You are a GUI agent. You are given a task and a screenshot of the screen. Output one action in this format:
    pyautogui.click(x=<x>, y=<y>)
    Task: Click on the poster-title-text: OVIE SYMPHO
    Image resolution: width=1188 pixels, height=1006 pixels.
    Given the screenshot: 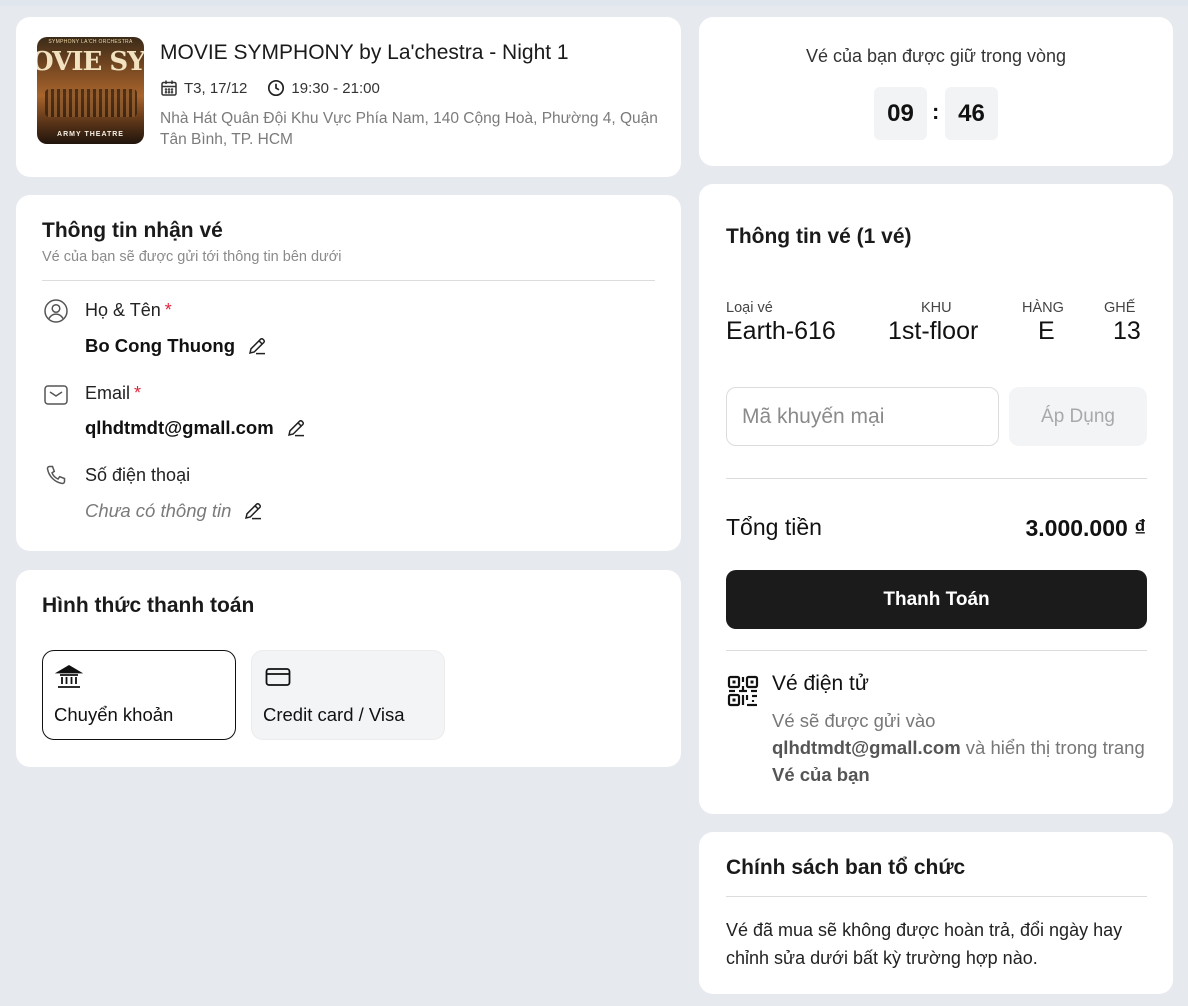 What is the action you would take?
    pyautogui.click(x=90, y=62)
    